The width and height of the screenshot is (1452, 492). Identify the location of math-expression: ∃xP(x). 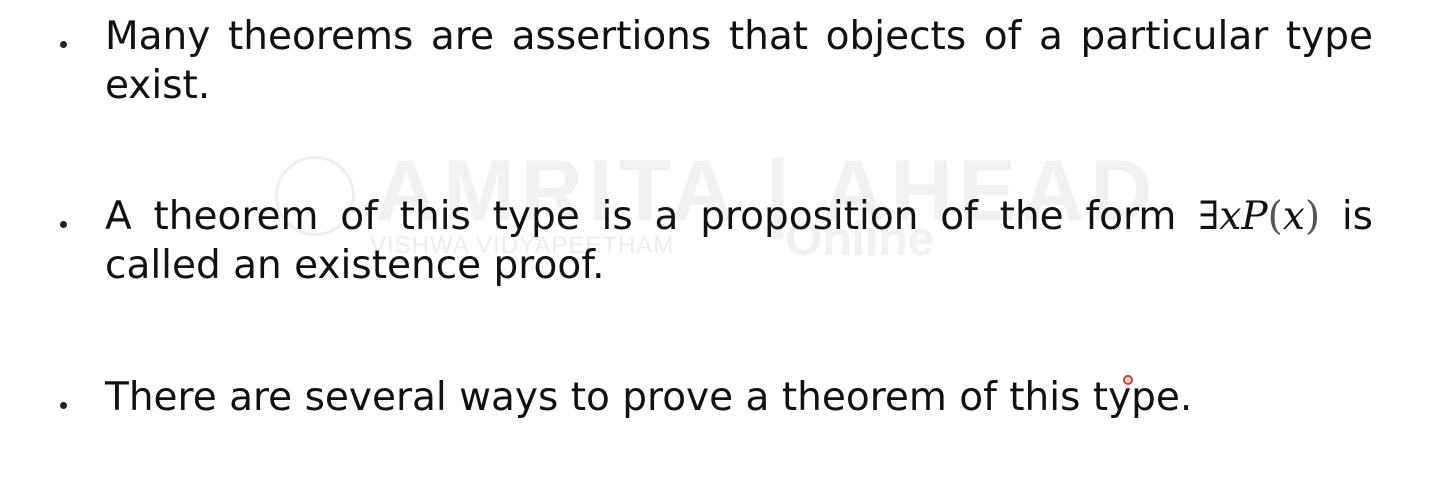
(1259, 216).